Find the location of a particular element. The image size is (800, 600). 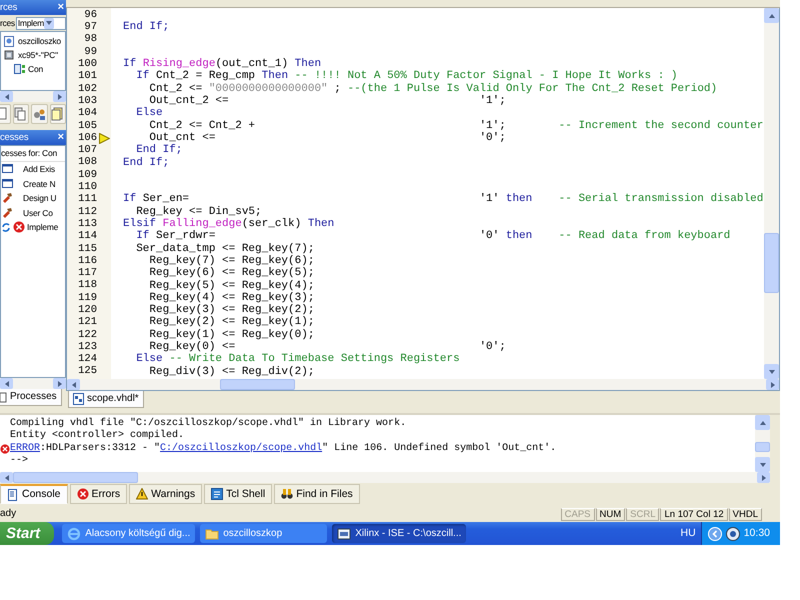

code-text: Reg_key(3) <= Reg_key(2); is located at coordinates (231, 310).